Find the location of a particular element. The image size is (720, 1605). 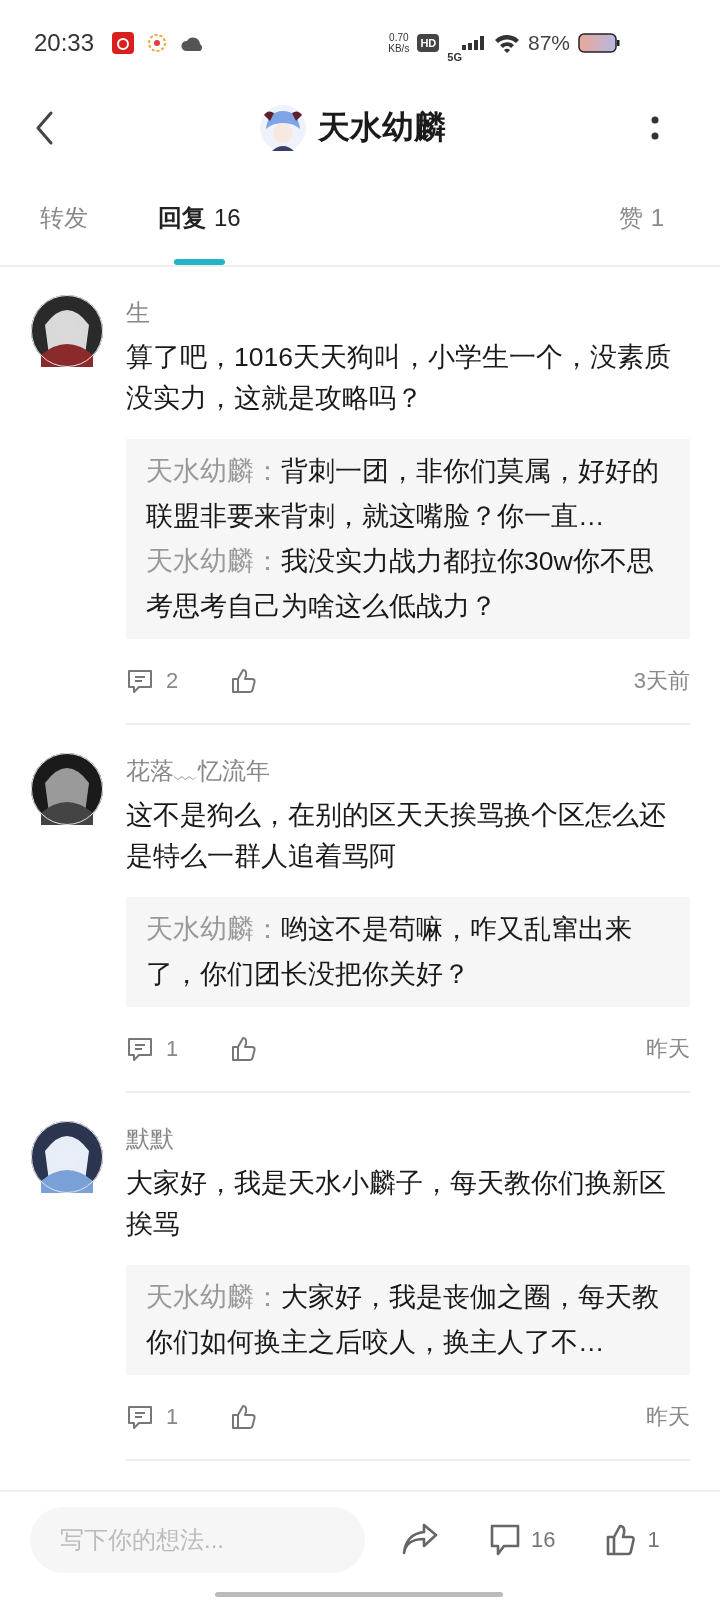

network-speed: 0.70 is located at coordinates (399, 37).